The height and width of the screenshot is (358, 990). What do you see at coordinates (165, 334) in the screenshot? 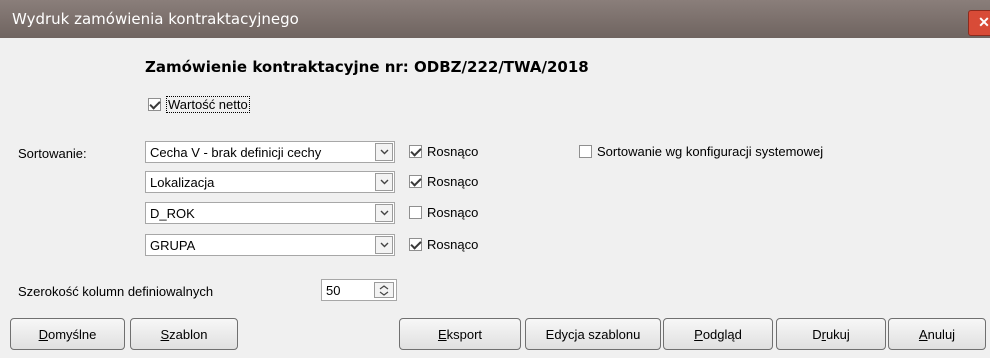
I see `template-button-accel: S` at bounding box center [165, 334].